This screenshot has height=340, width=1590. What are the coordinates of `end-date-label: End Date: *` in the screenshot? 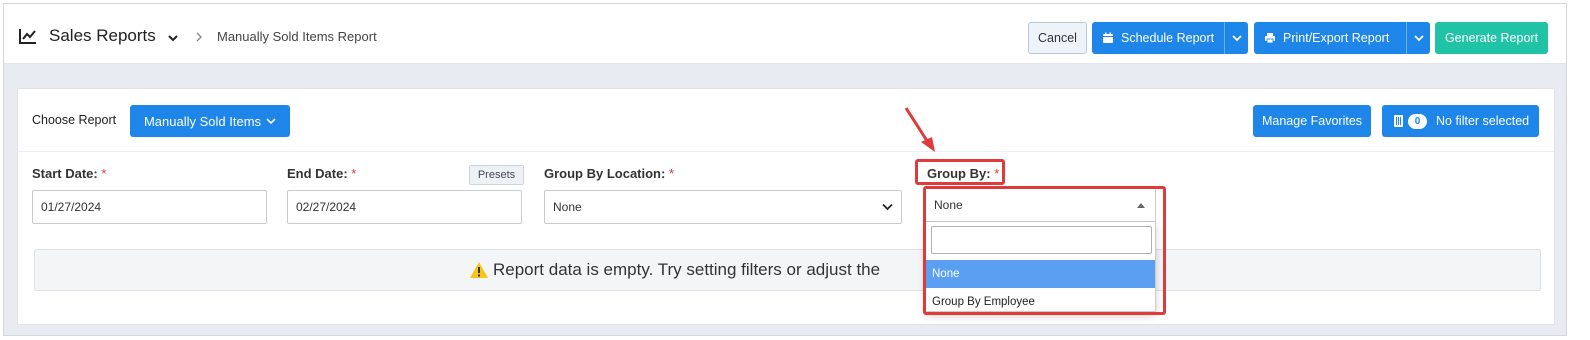 It's located at (321, 173).